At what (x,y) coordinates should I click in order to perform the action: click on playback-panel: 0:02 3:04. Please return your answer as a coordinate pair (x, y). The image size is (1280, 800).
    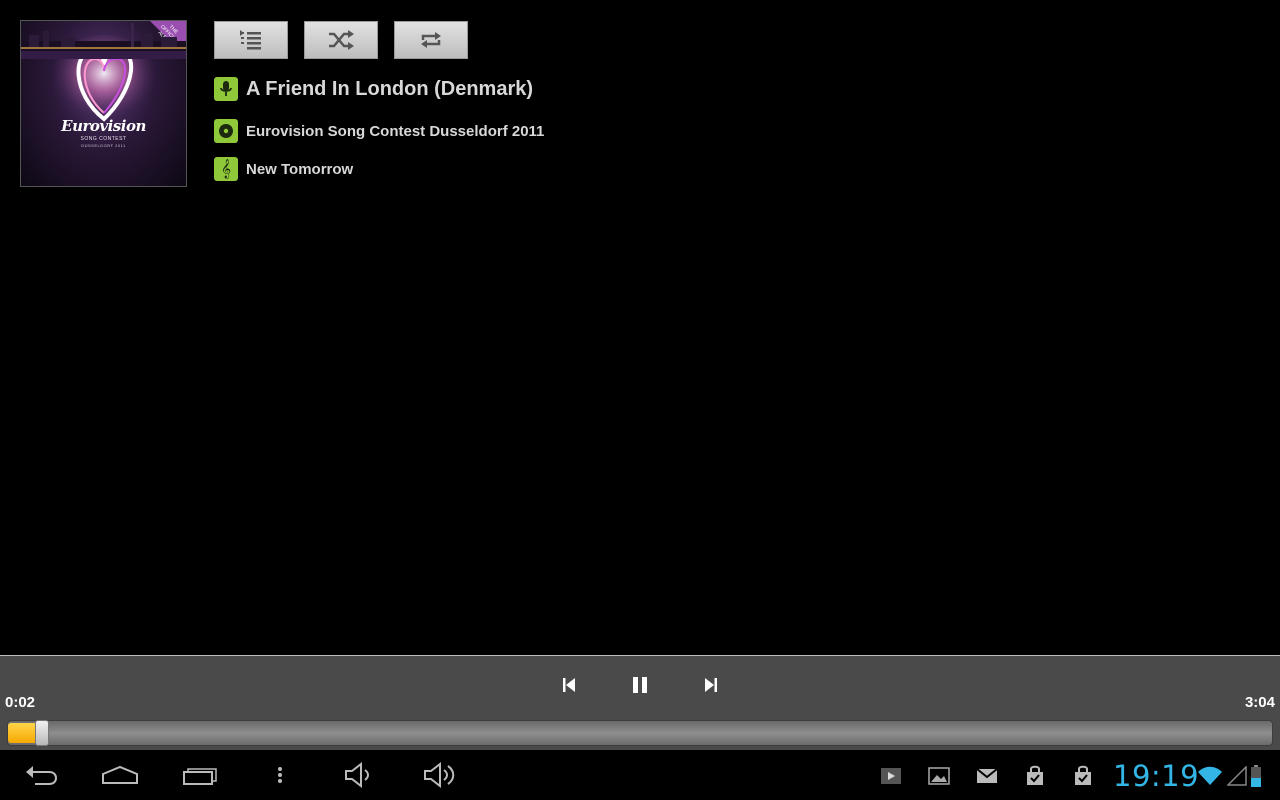
    Looking at the image, I should click on (640, 702).